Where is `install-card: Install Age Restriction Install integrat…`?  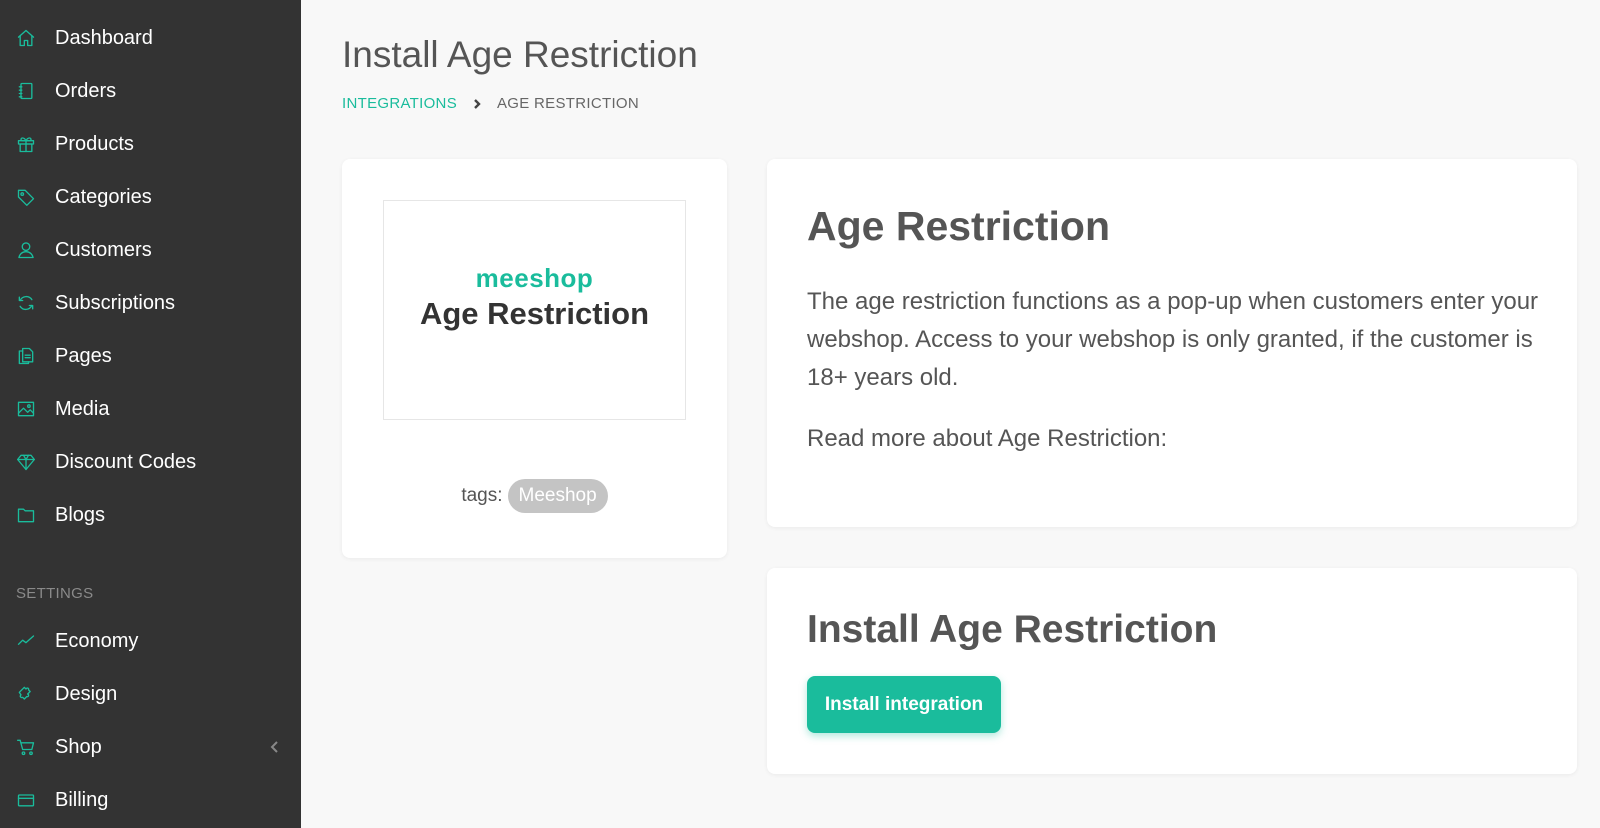
install-card: Install Age Restriction Install integrat… is located at coordinates (1172, 671).